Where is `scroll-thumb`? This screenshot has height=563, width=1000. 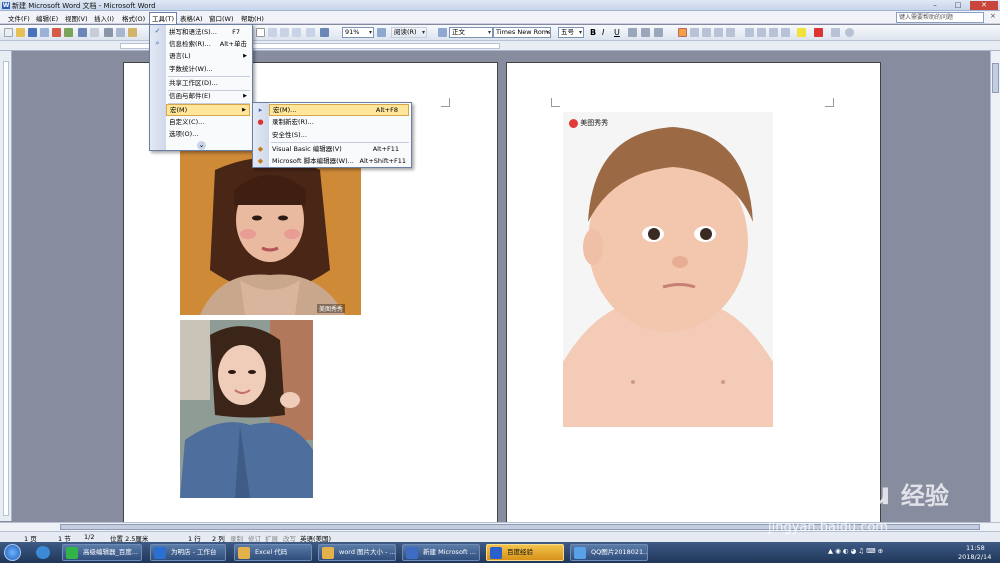
scroll-thumb is located at coordinates (995, 78).